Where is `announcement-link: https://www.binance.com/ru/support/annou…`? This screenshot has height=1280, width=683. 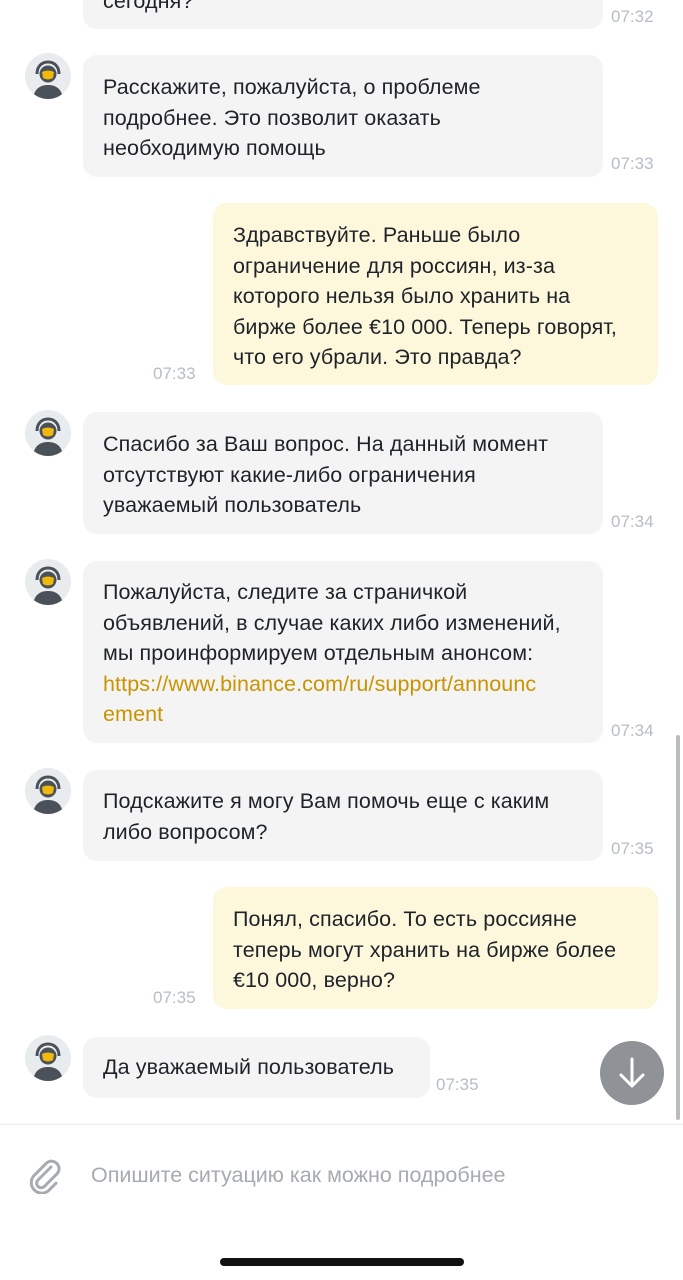 announcement-link: https://www.binance.com/ru/support/annou… is located at coordinates (343, 684).